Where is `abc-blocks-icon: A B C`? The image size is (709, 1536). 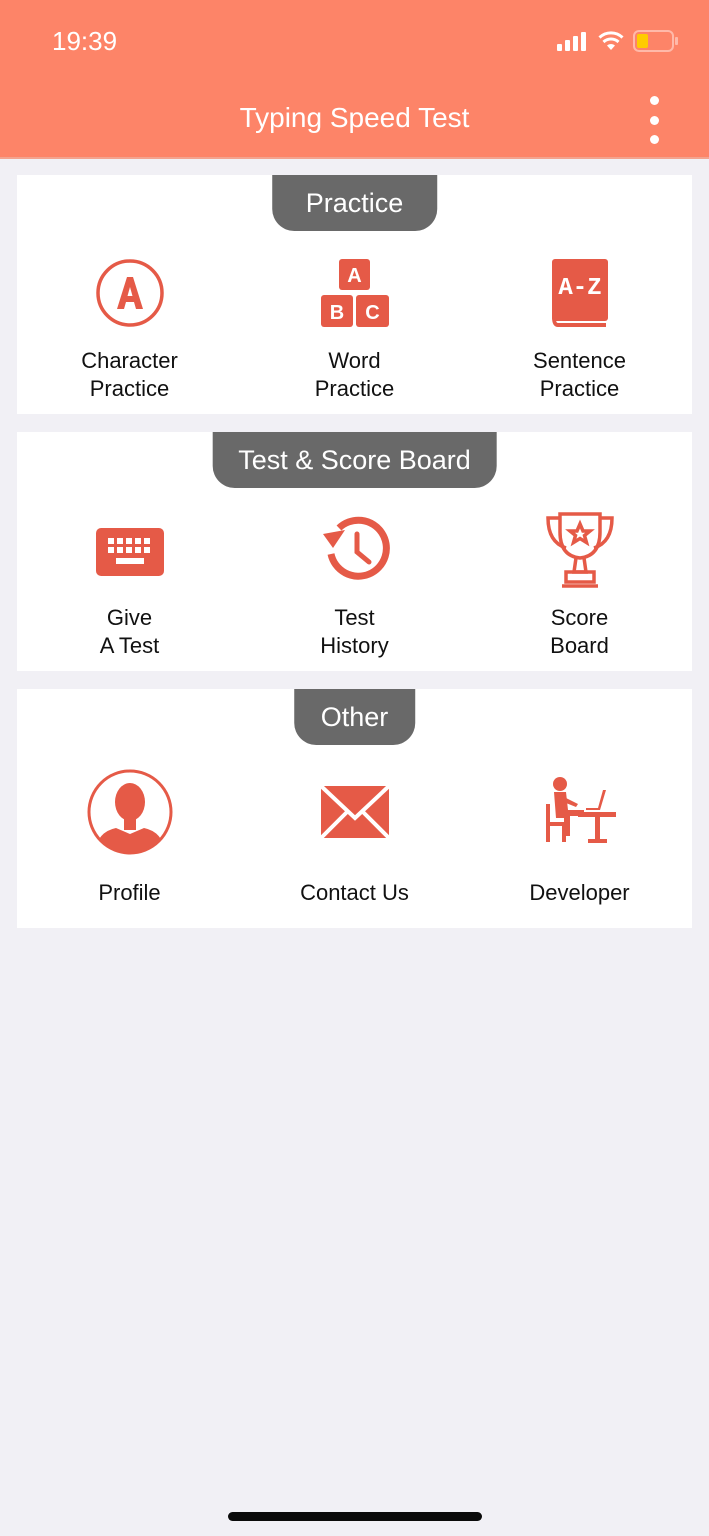 abc-blocks-icon: A B C is located at coordinates (355, 293).